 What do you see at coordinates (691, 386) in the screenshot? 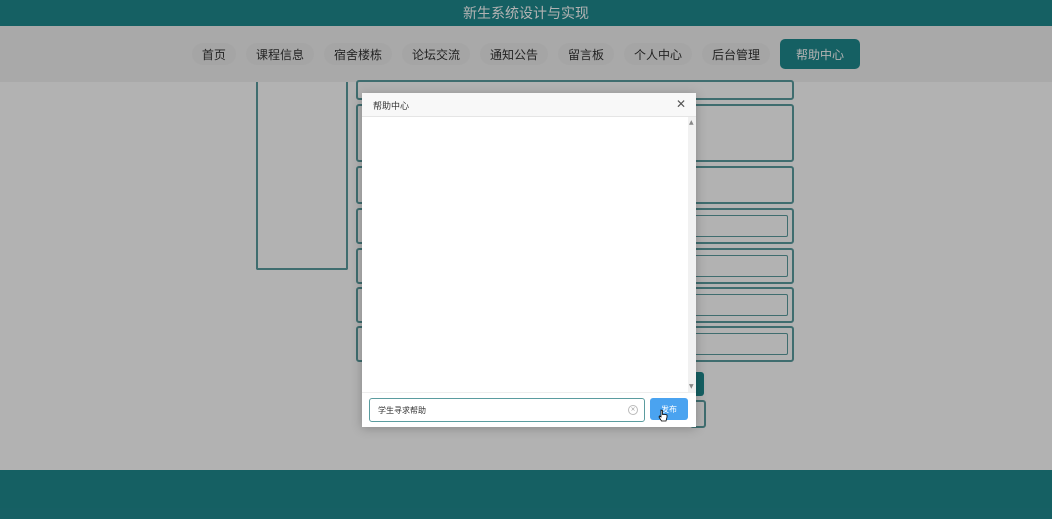
I see `scroll-down-icon: ▼` at bounding box center [691, 386].